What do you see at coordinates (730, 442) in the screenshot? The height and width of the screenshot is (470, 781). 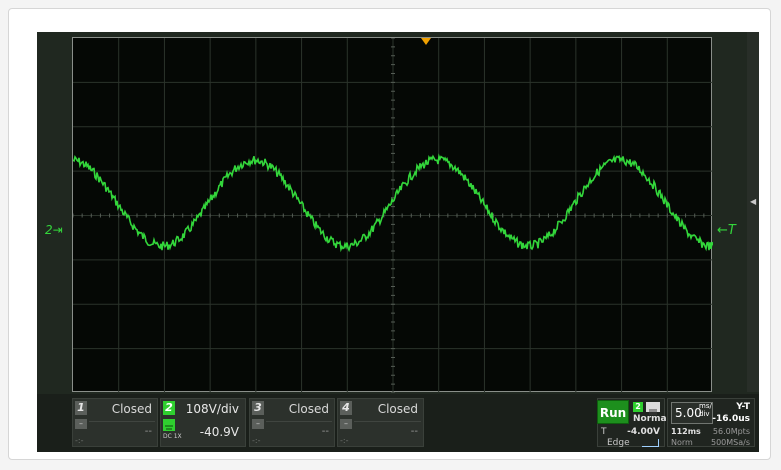 I see `sample-rate: 500MSa/s` at bounding box center [730, 442].